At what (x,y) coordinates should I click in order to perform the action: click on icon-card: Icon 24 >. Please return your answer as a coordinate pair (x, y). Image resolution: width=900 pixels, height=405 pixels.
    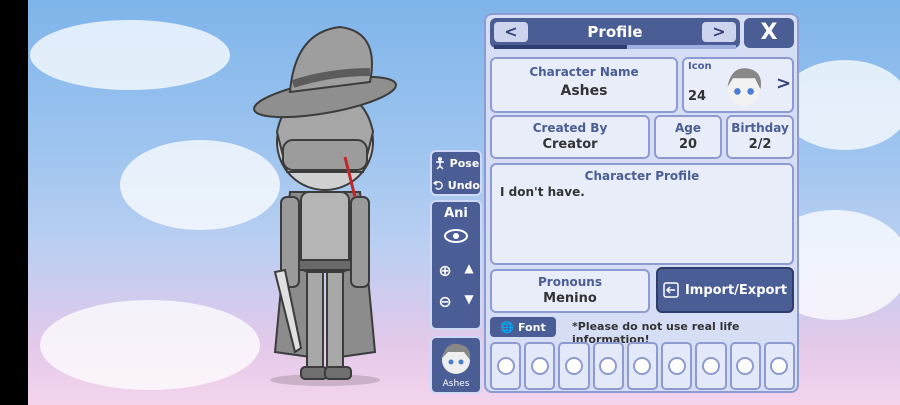
    Looking at the image, I should click on (738, 85).